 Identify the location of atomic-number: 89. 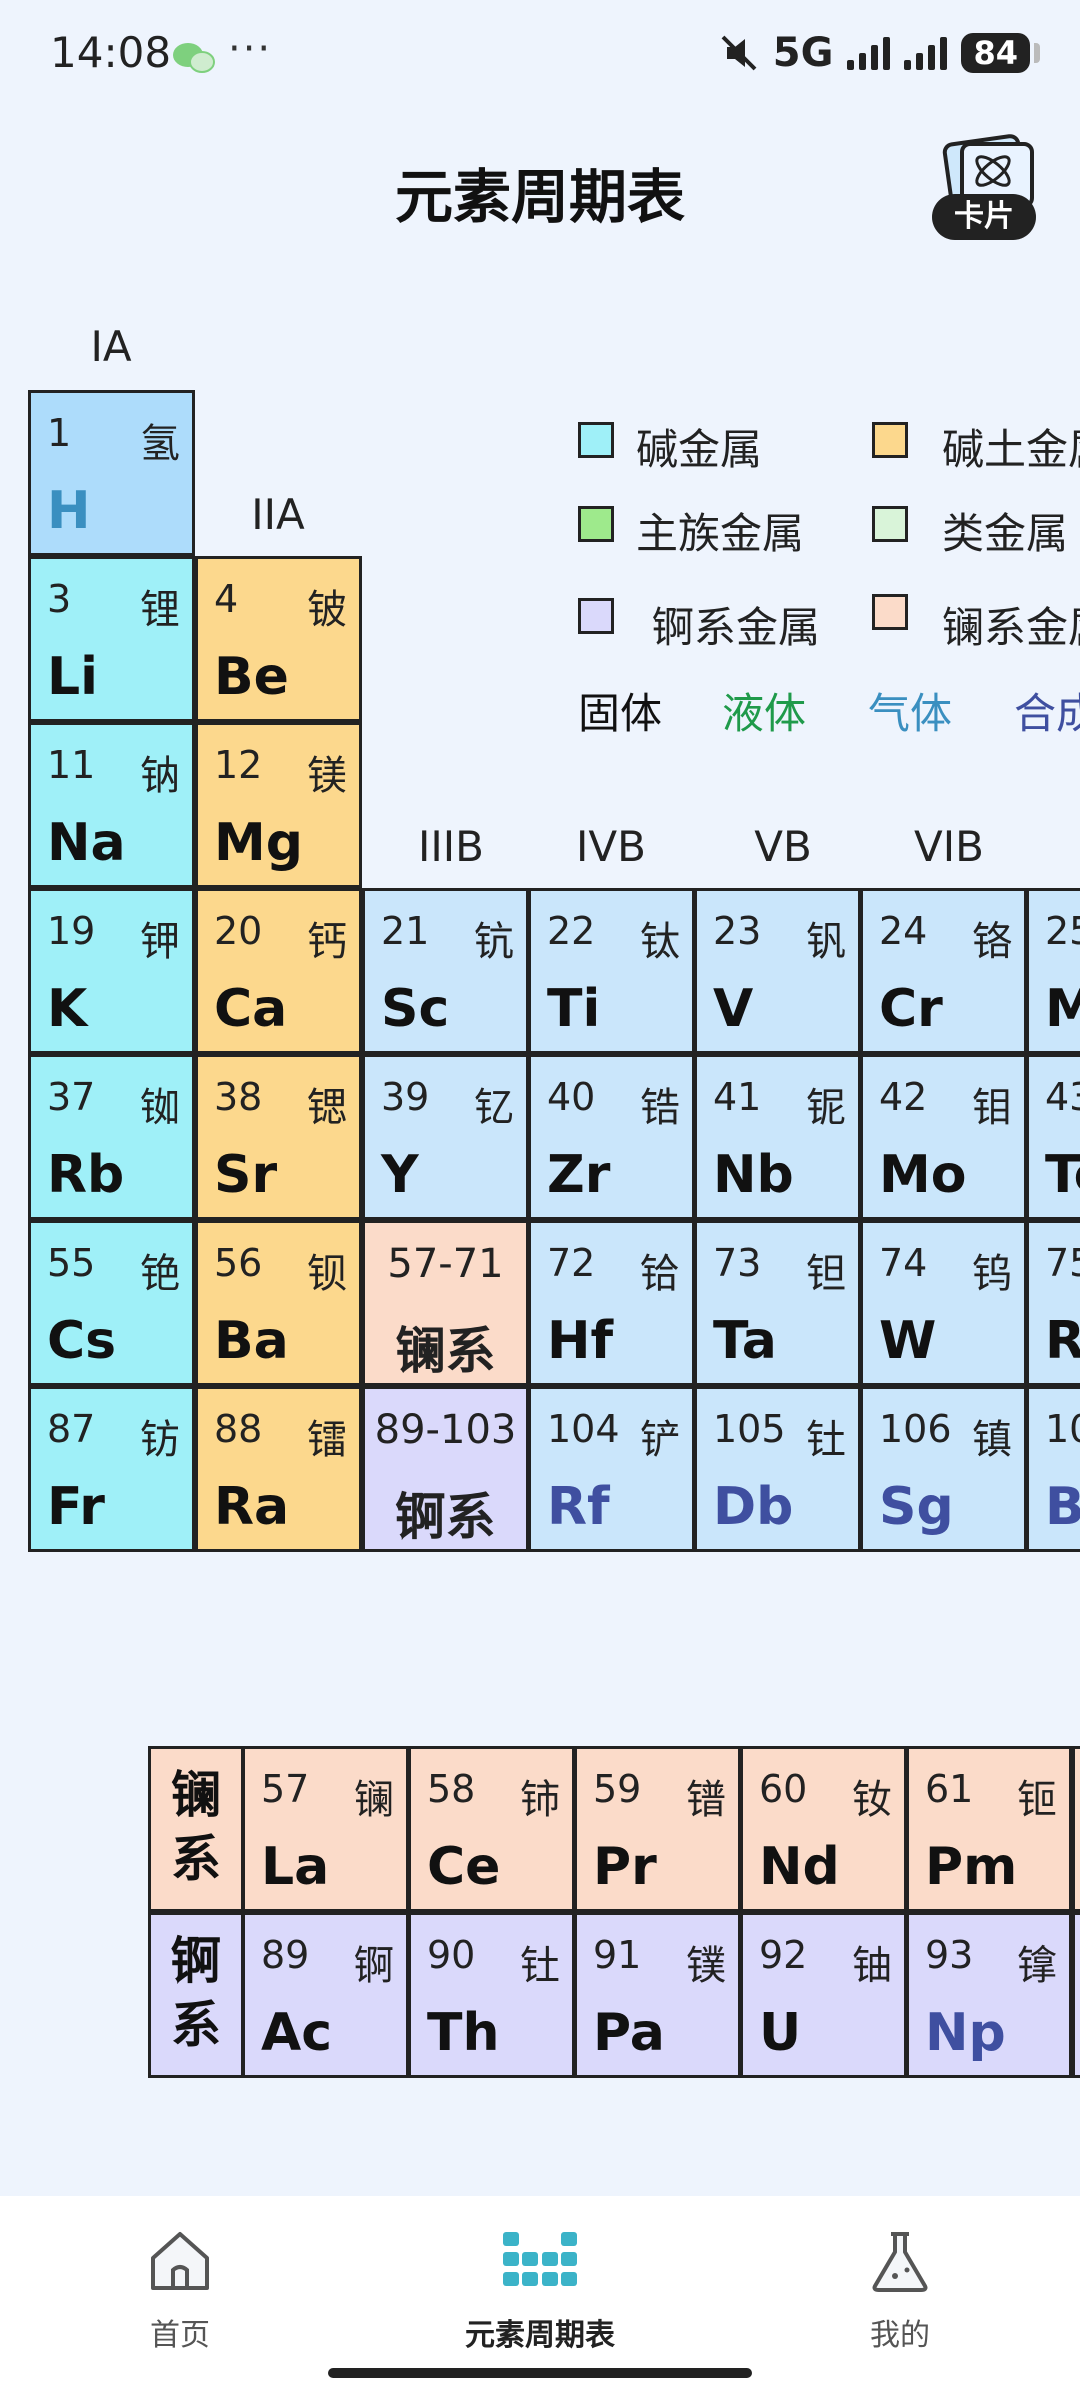
(285, 1955).